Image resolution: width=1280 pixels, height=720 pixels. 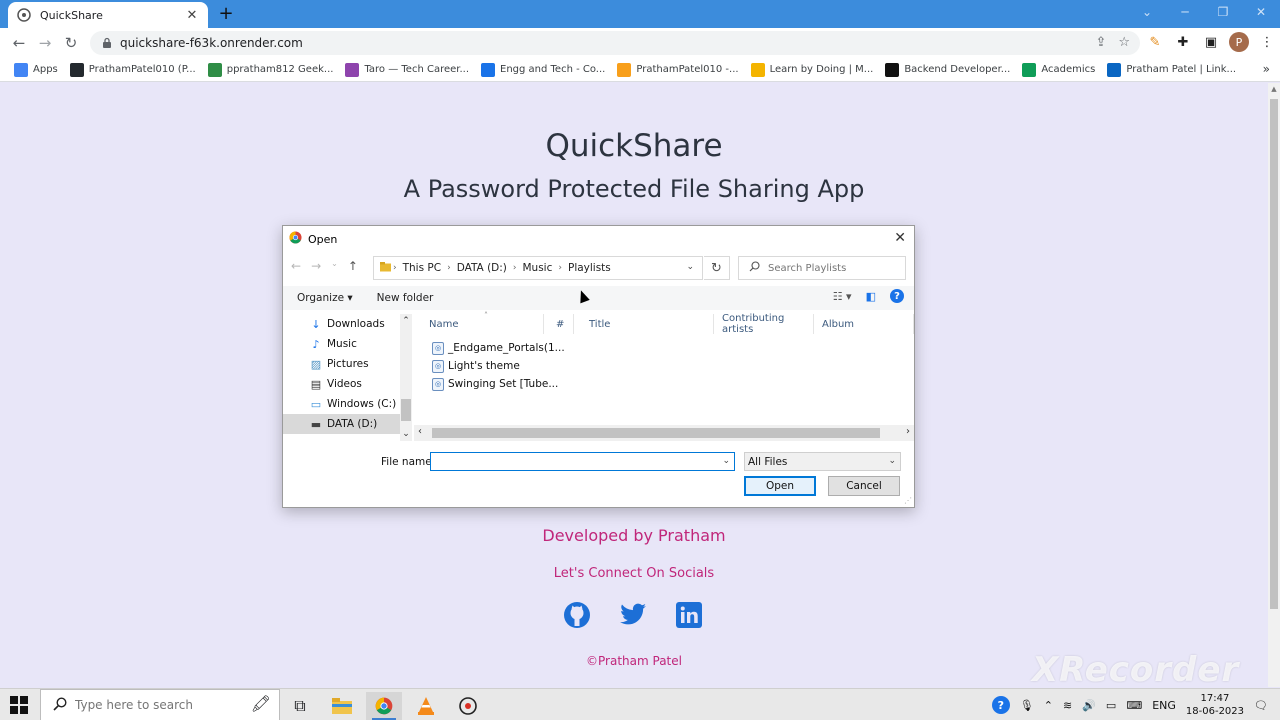 What do you see at coordinates (482, 268) in the screenshot?
I see `breadcrumb-segment: DATA (D:)` at bounding box center [482, 268].